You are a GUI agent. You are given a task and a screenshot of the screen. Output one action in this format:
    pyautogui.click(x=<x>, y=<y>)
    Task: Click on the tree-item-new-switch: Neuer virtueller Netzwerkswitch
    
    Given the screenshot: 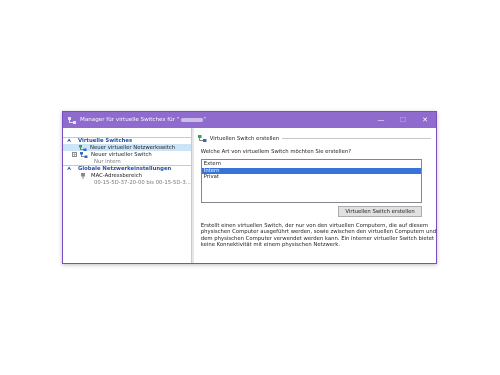 What is the action you would take?
    pyautogui.click(x=127, y=147)
    